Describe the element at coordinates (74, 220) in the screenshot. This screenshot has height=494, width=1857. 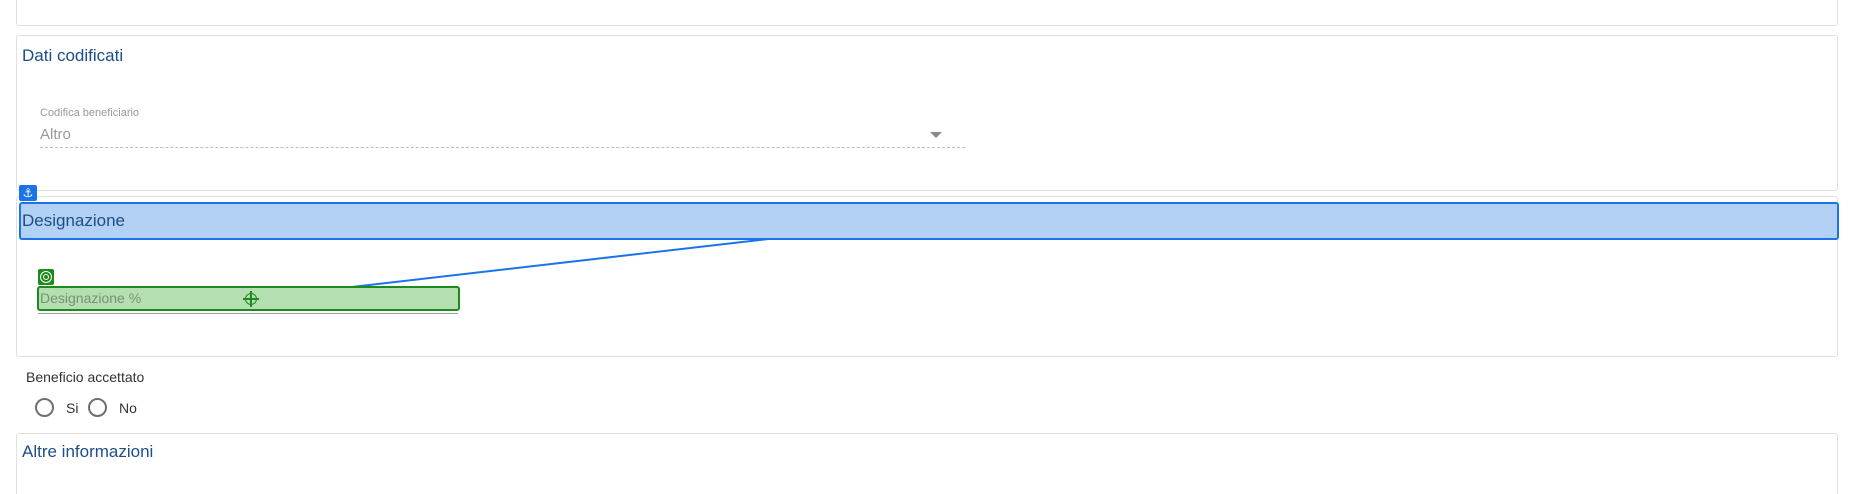
I see `designazione-title: Designazione` at that location.